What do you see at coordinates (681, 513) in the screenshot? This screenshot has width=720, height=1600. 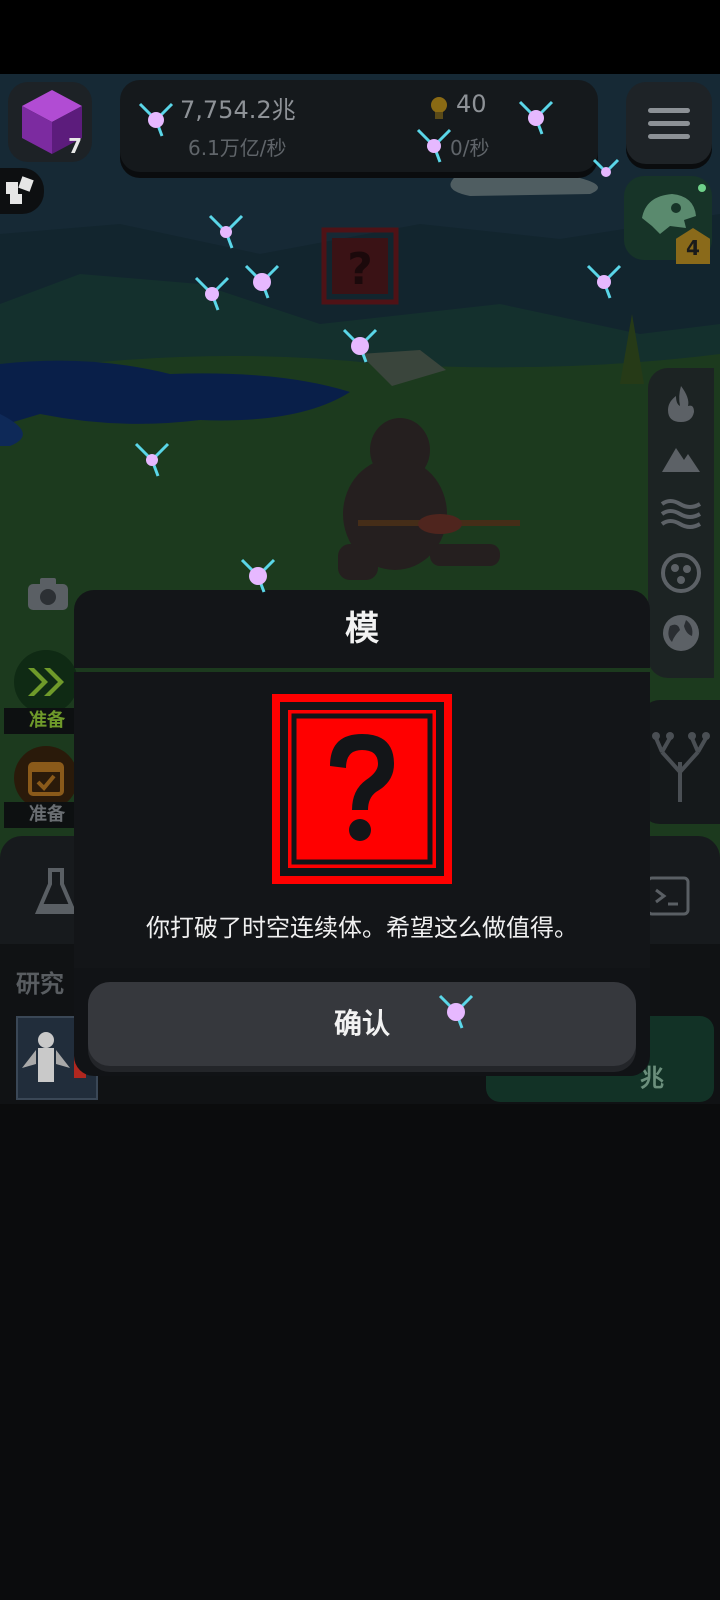 I see `waves-icon` at bounding box center [681, 513].